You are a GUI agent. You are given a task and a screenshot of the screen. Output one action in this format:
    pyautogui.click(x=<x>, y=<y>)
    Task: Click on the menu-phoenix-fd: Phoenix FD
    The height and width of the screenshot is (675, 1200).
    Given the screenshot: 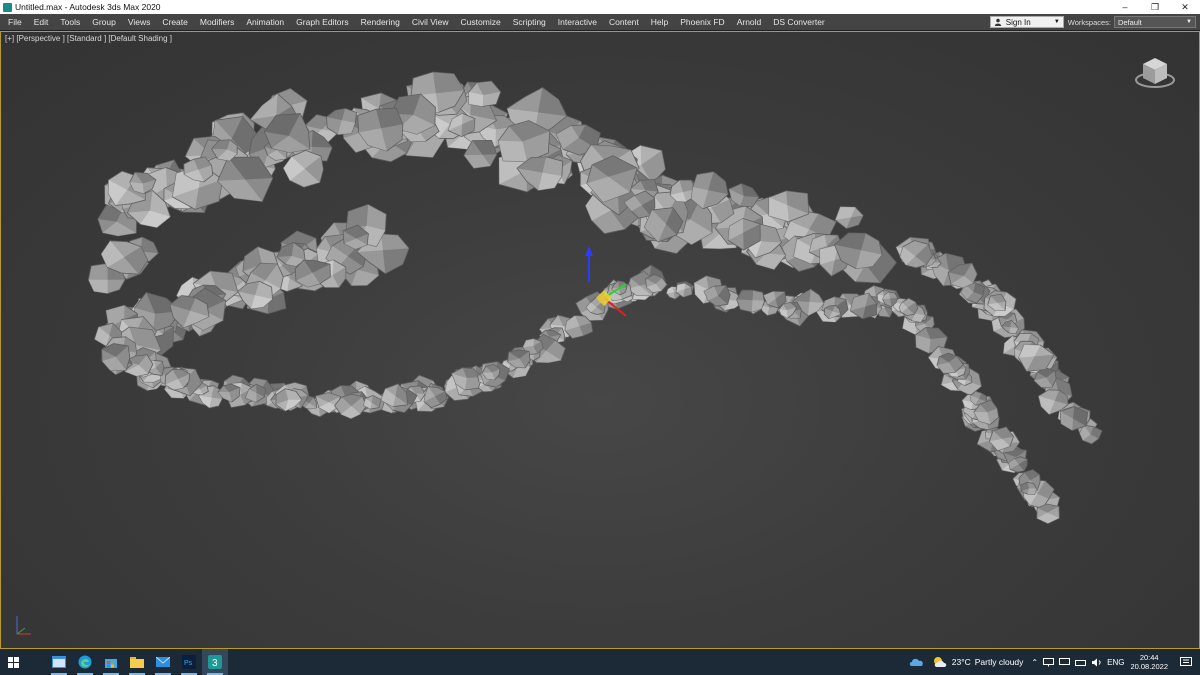 What is the action you would take?
    pyautogui.click(x=702, y=22)
    